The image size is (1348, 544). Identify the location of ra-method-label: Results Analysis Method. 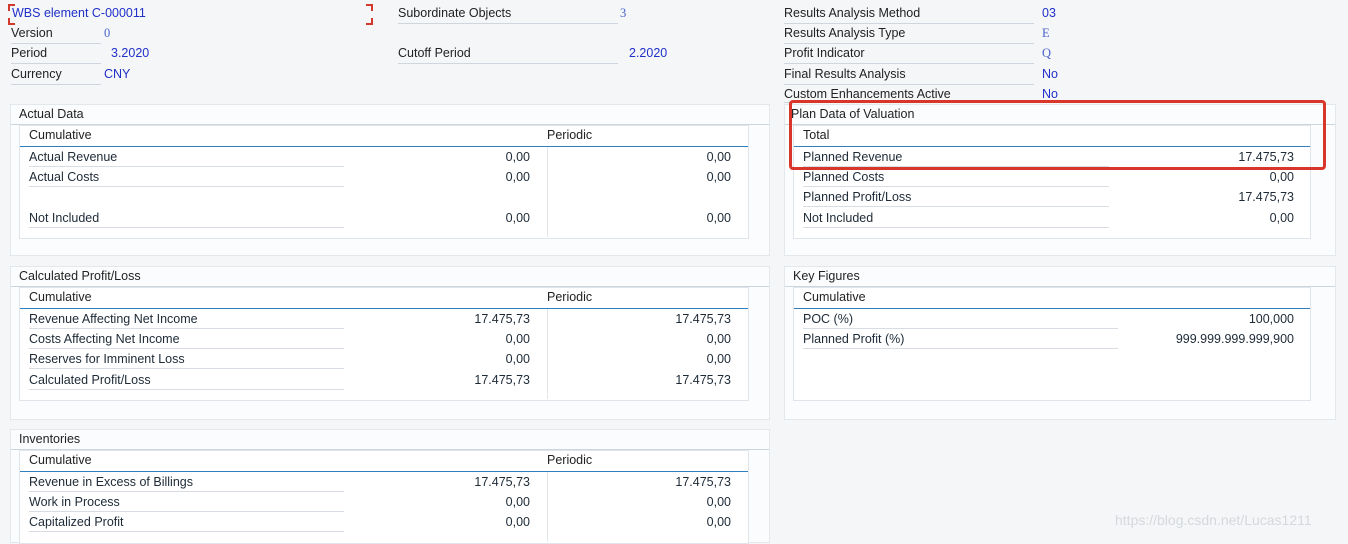
(852, 13).